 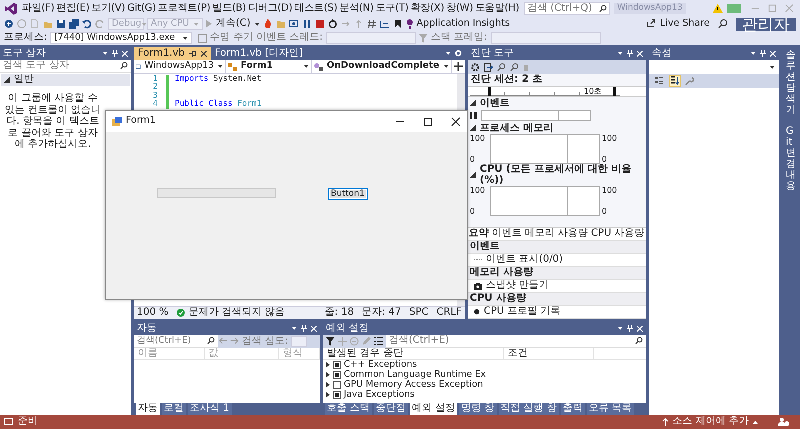 I want to click on menu-item: Git(G), so click(x=142, y=8).